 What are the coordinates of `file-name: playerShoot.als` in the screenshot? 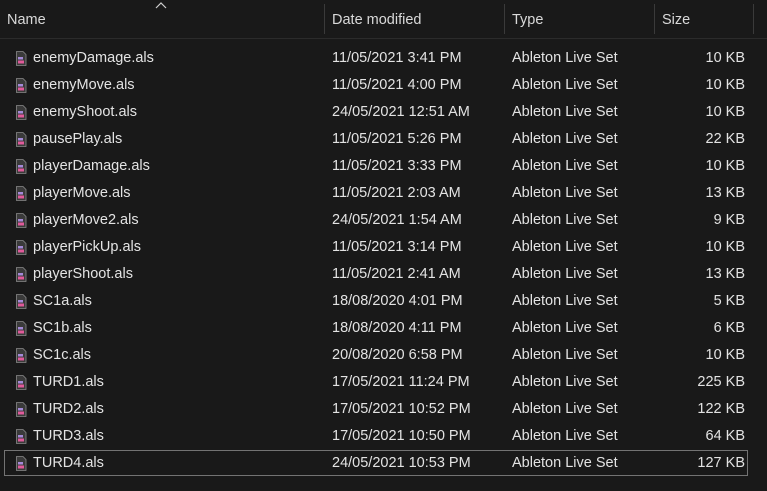 It's located at (83, 274).